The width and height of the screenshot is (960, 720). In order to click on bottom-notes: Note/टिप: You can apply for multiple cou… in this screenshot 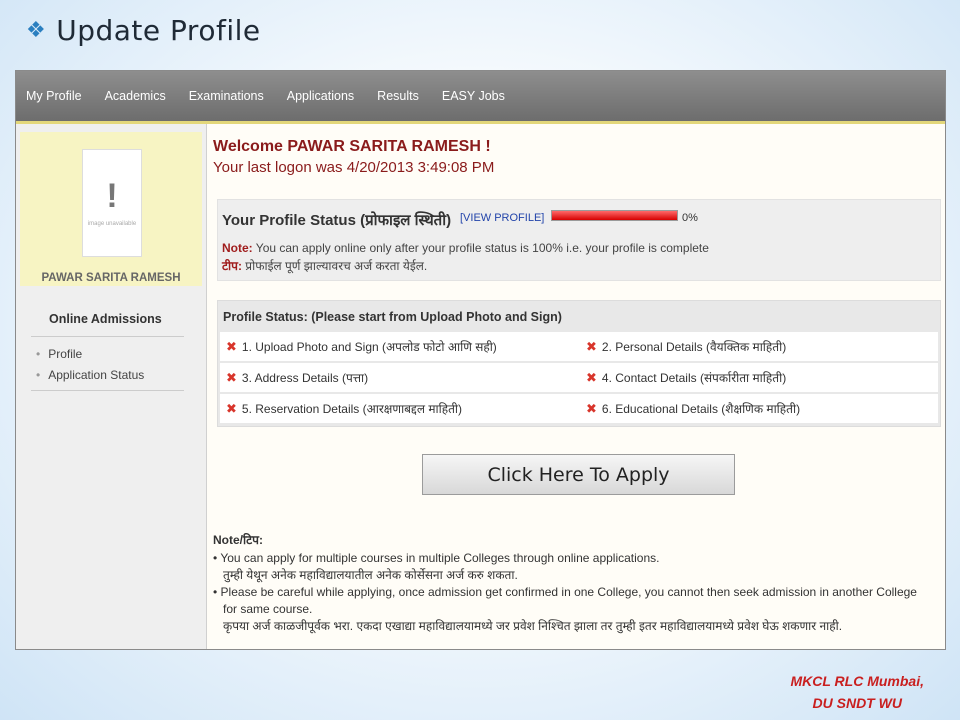, I will do `click(577, 583)`.